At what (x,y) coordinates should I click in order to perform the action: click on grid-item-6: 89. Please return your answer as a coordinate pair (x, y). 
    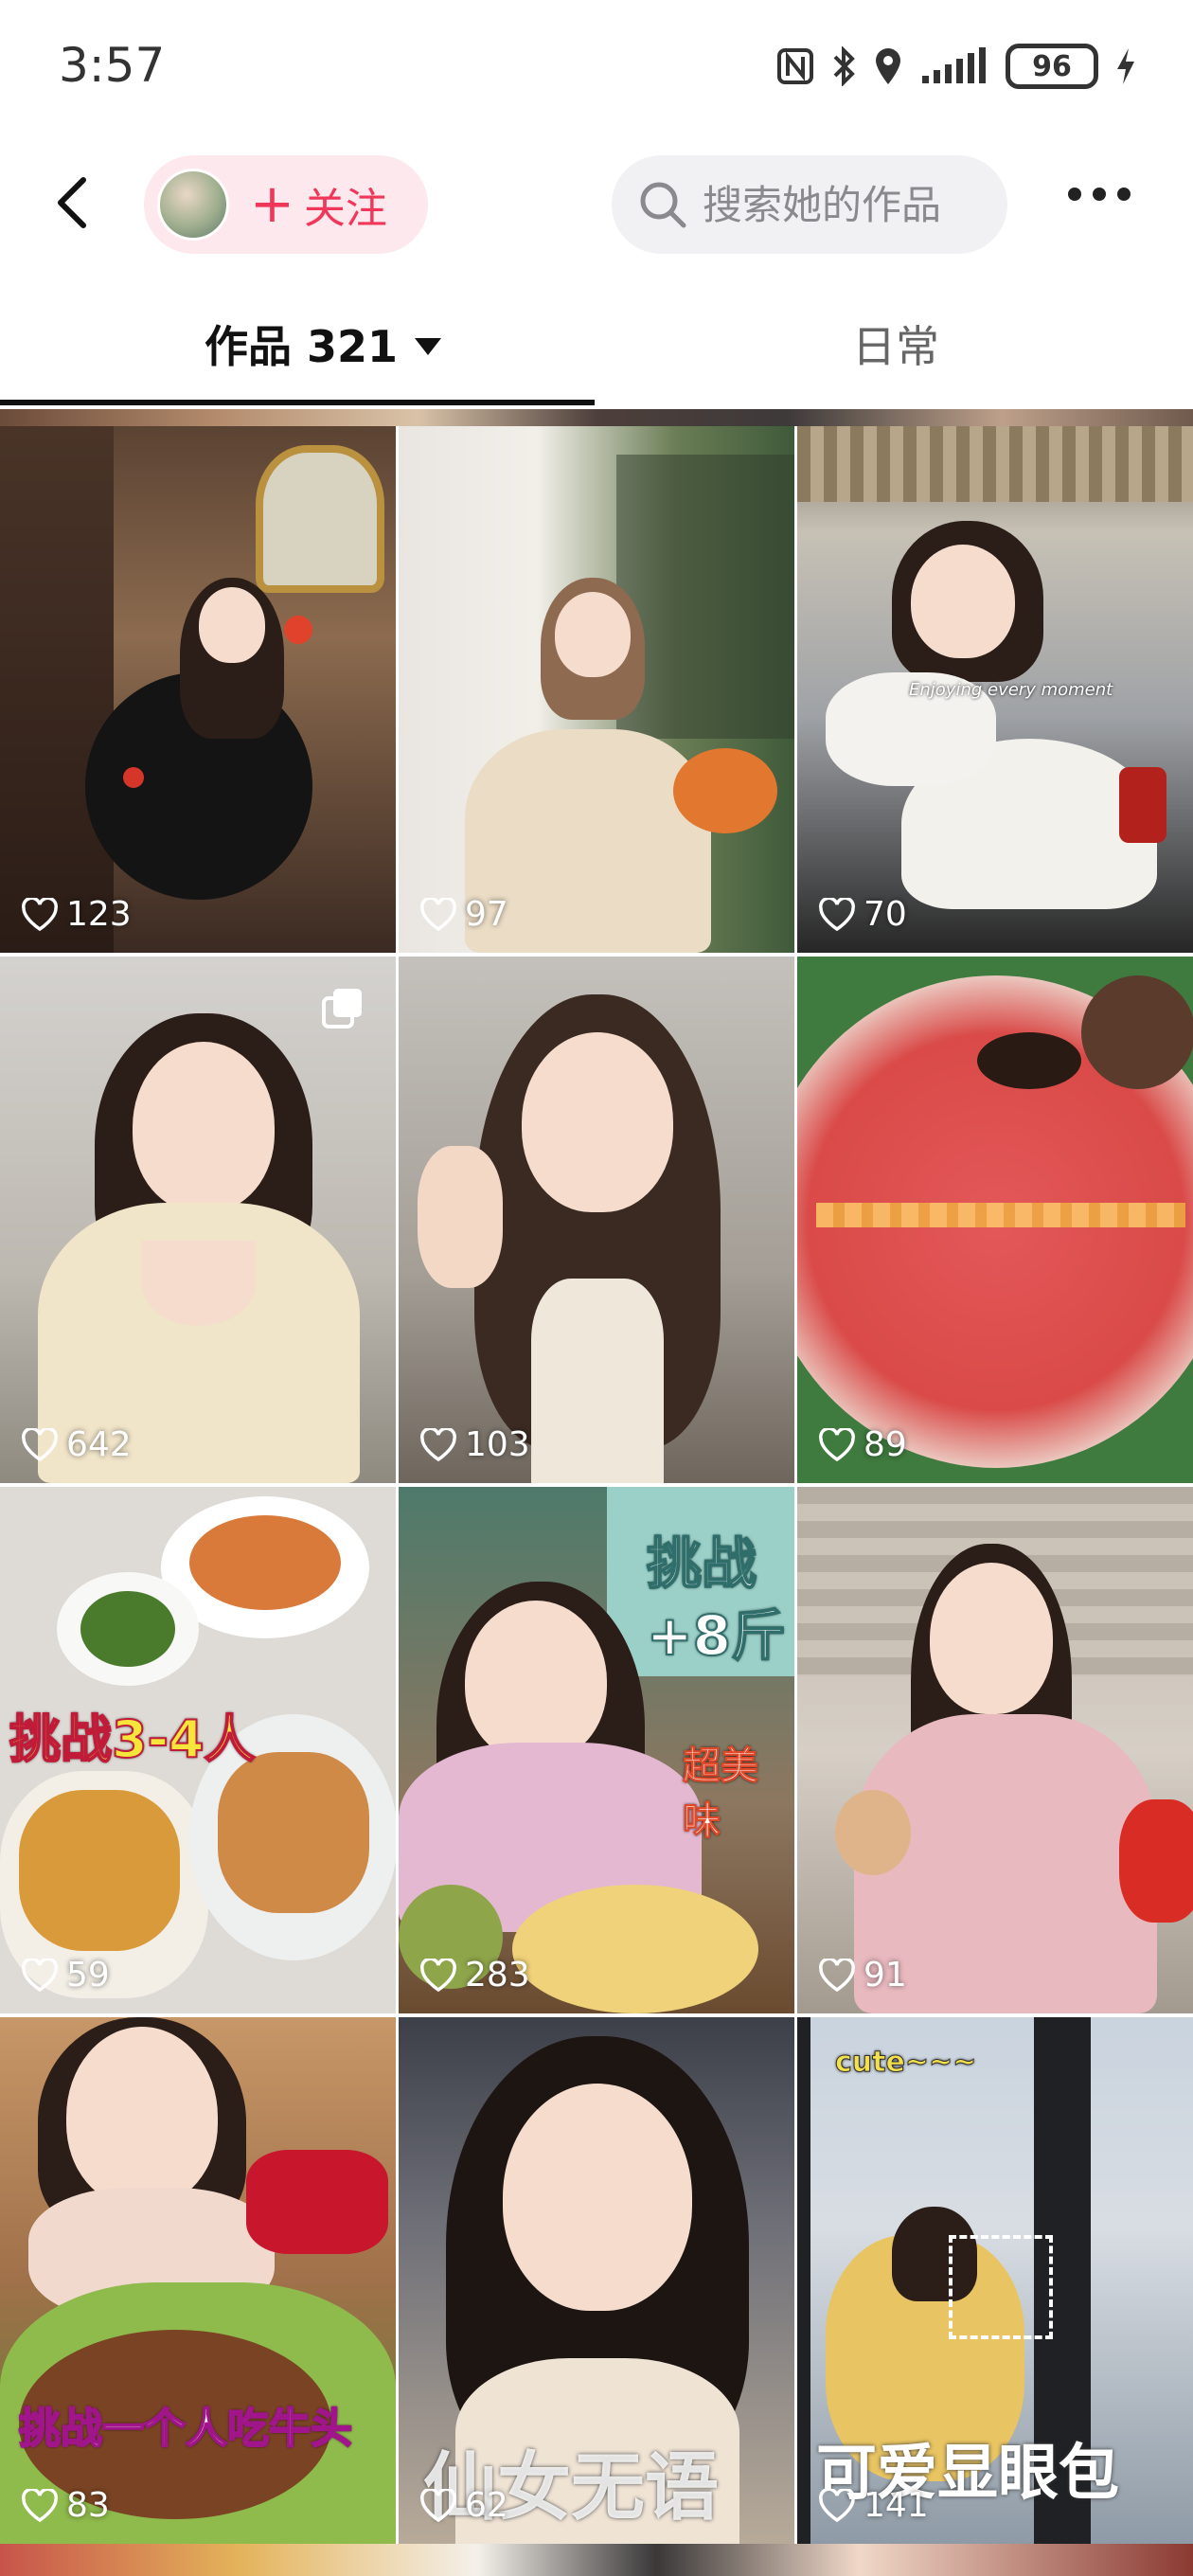
    Looking at the image, I should click on (995, 1220).